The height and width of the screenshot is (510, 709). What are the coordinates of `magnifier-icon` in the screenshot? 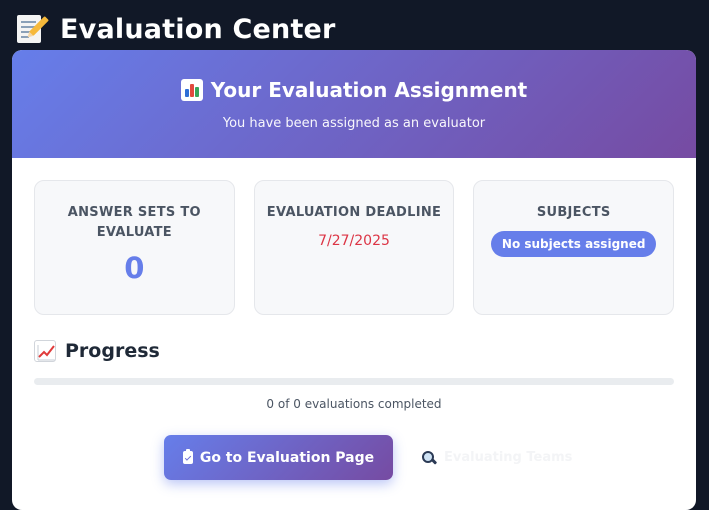 It's located at (429, 458).